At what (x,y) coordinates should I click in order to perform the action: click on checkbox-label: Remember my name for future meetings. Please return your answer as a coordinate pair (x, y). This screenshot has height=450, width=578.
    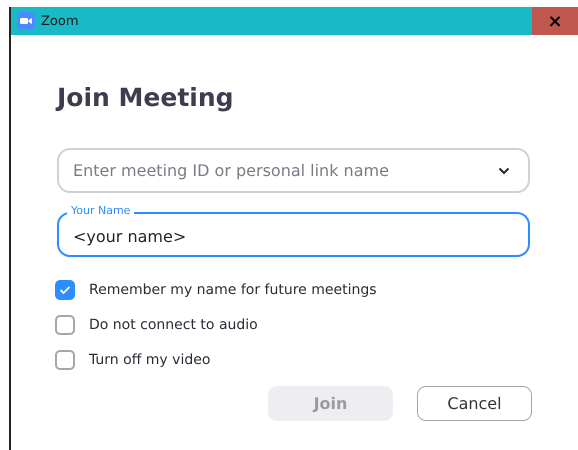
    Looking at the image, I should click on (233, 290).